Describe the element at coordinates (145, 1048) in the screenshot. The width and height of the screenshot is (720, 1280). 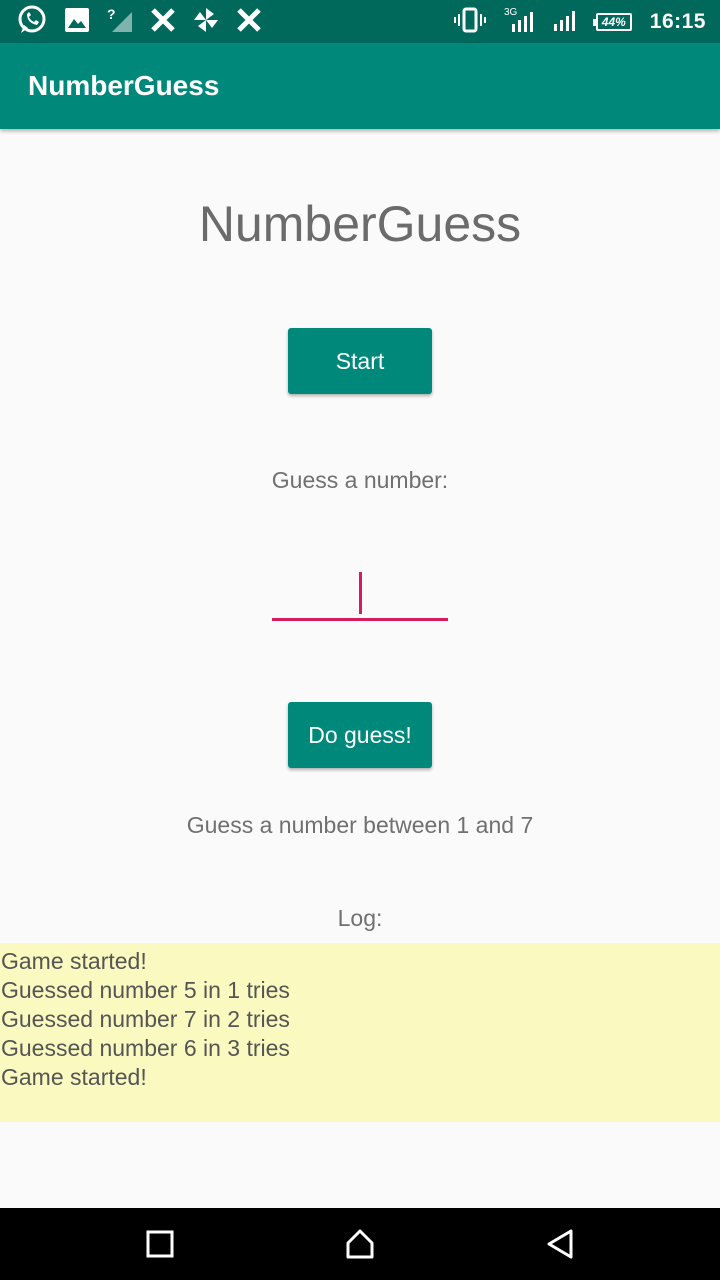
I see `log-entry: Guessed number 6 in 3 tries` at that location.